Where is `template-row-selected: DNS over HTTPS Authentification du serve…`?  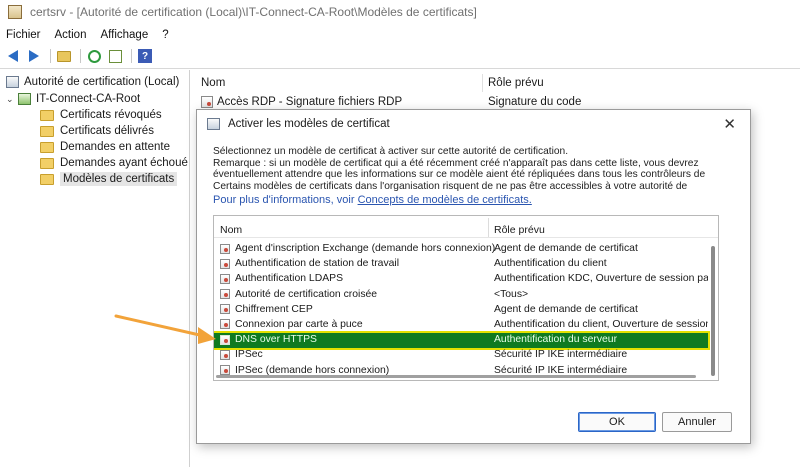
template-row-selected: DNS over HTTPS Authentification du serve… is located at coordinates (462, 341).